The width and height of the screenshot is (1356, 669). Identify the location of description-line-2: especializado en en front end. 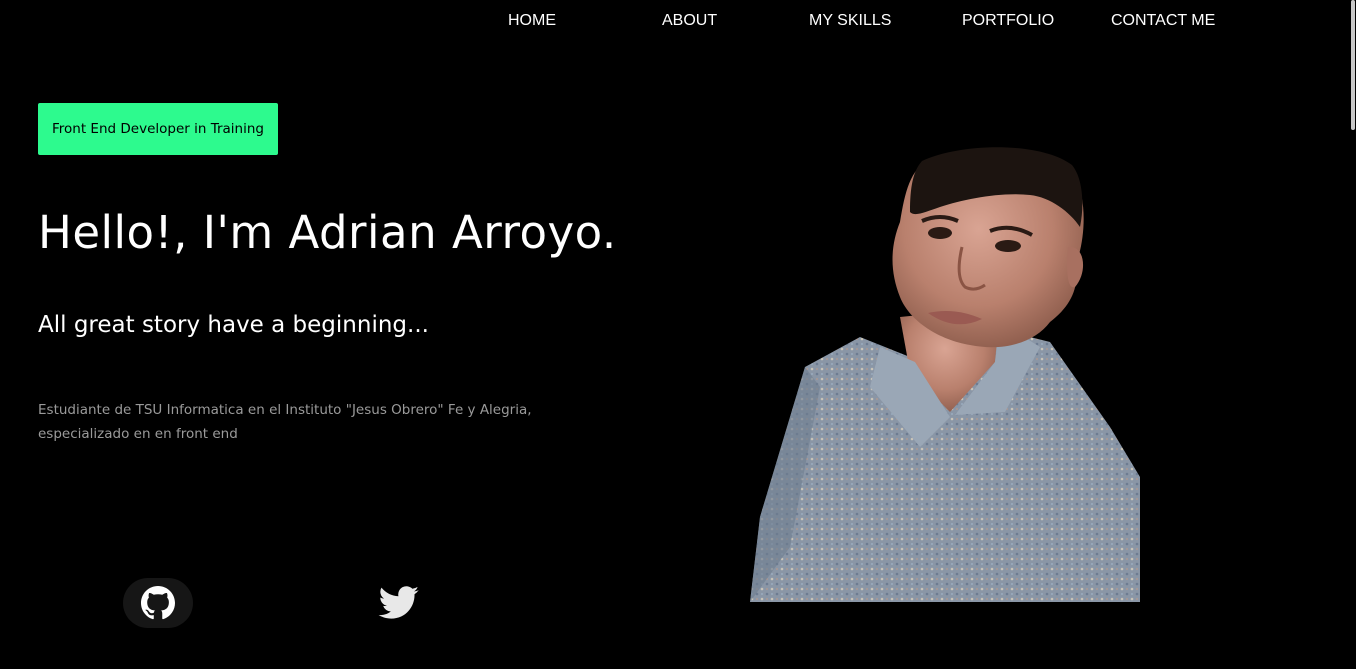
(138, 434).